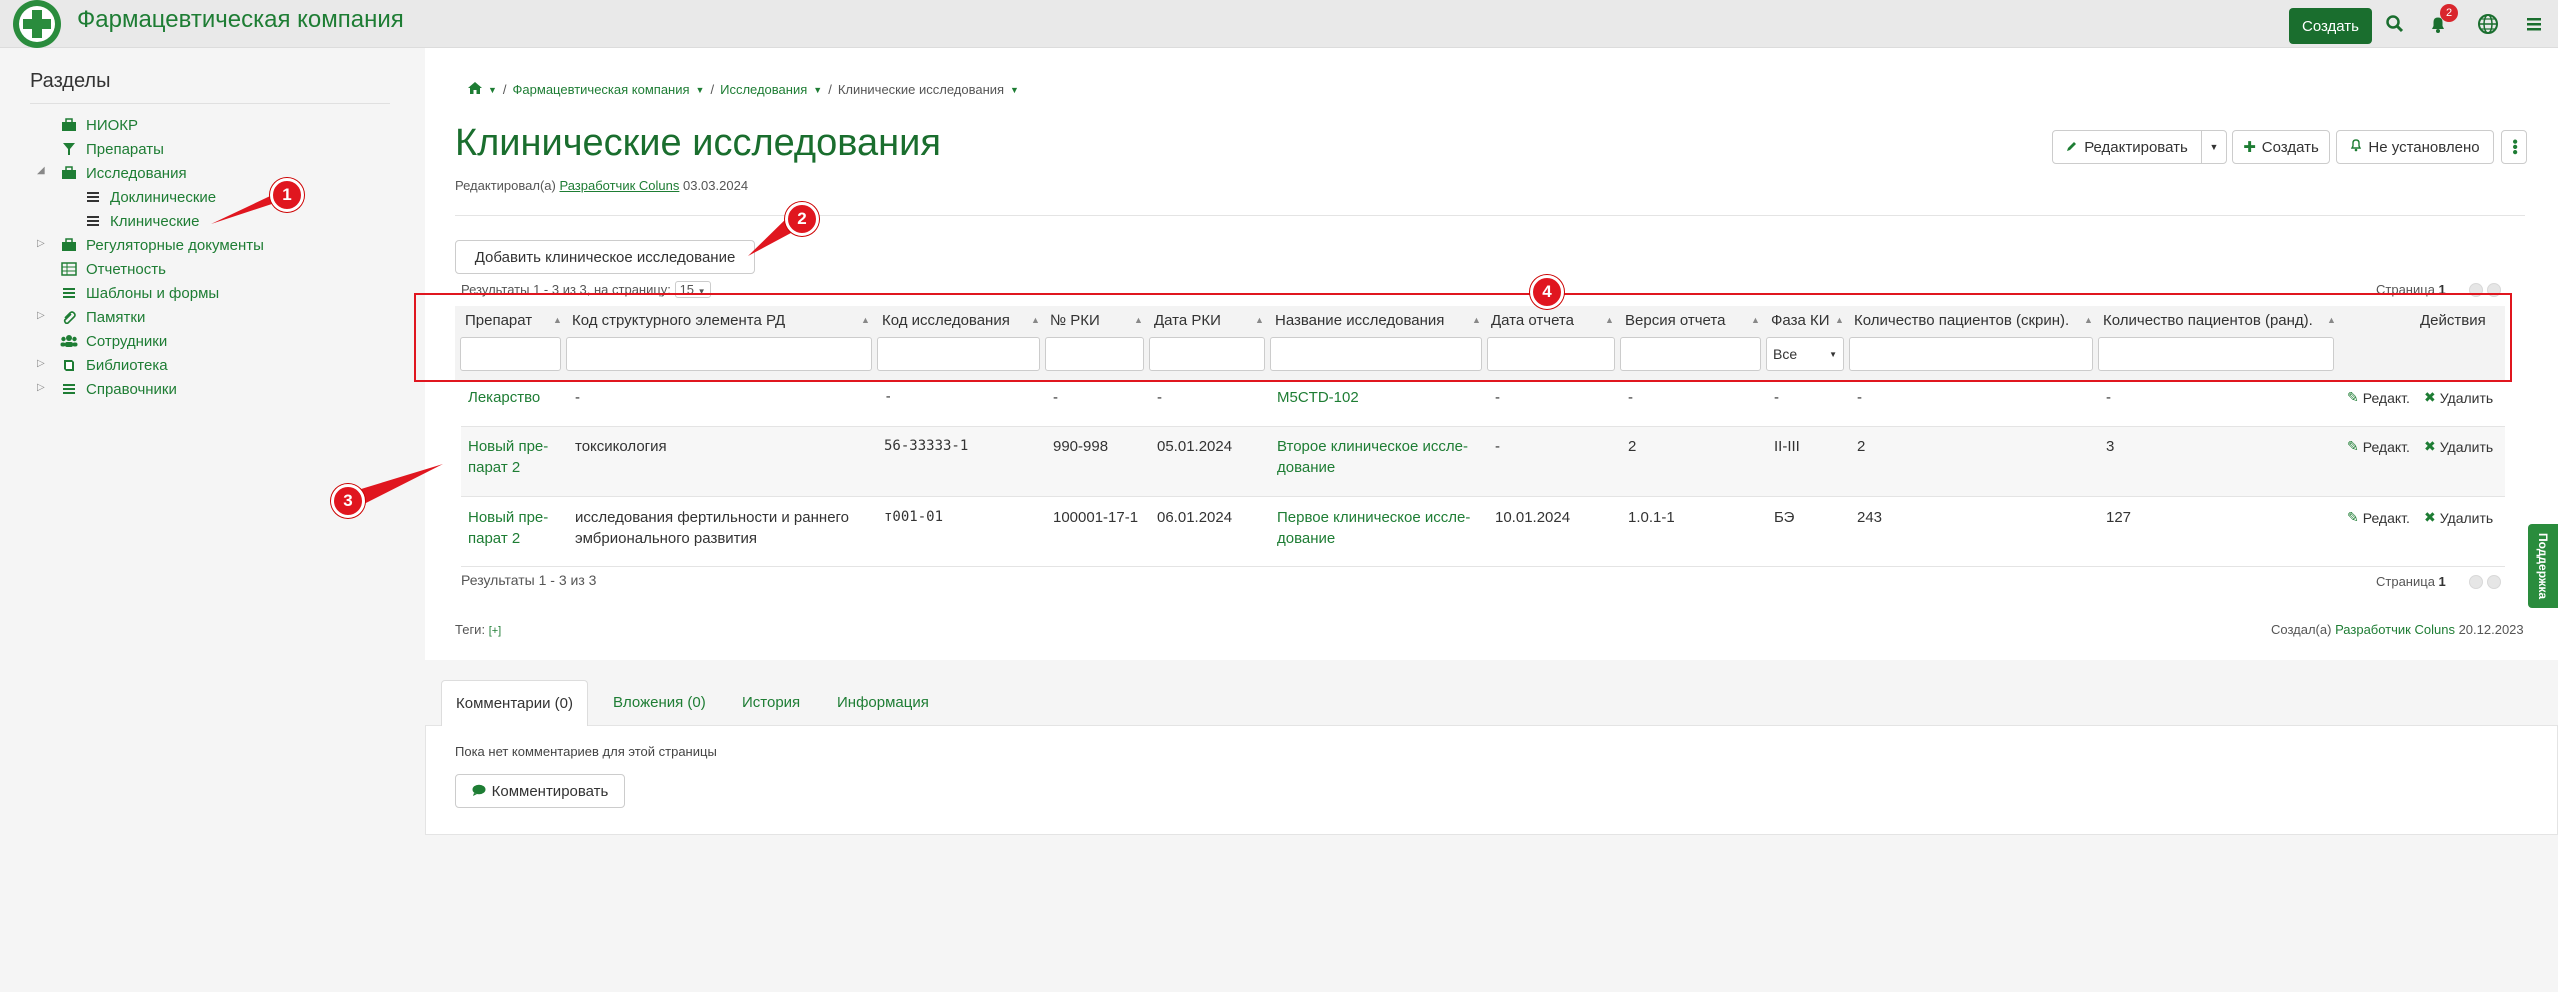  What do you see at coordinates (348, 501) in the screenshot?
I see `annotation-marker-3: 3` at bounding box center [348, 501].